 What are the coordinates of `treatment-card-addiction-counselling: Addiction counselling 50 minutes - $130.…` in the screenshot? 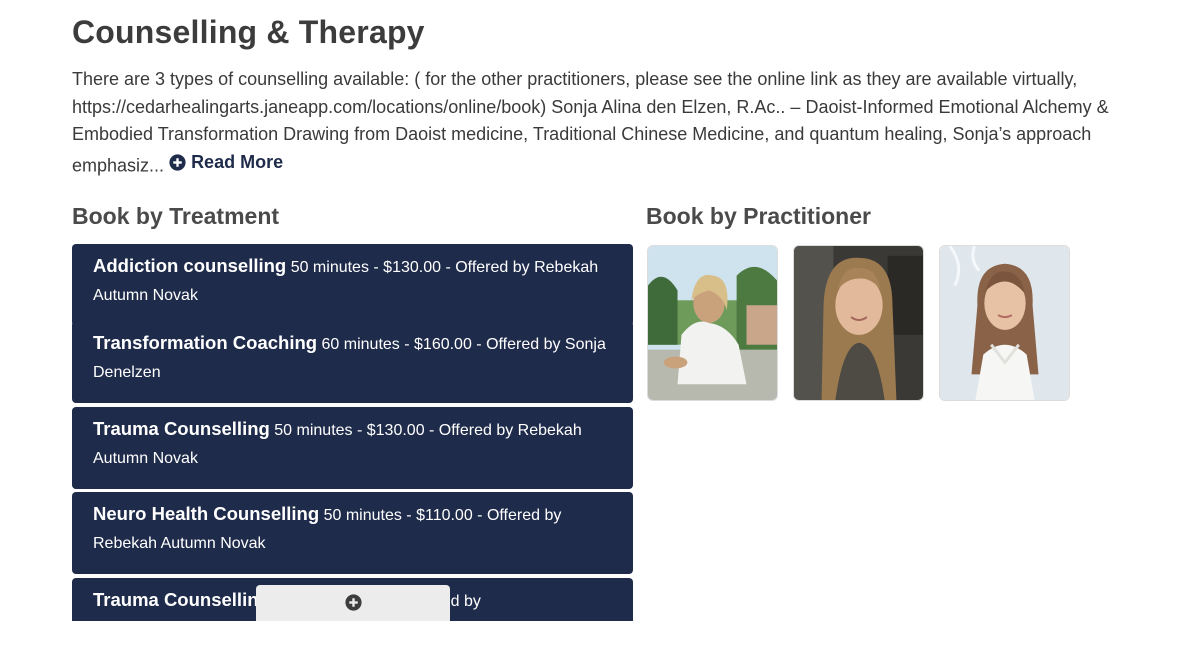 It's located at (352, 285).